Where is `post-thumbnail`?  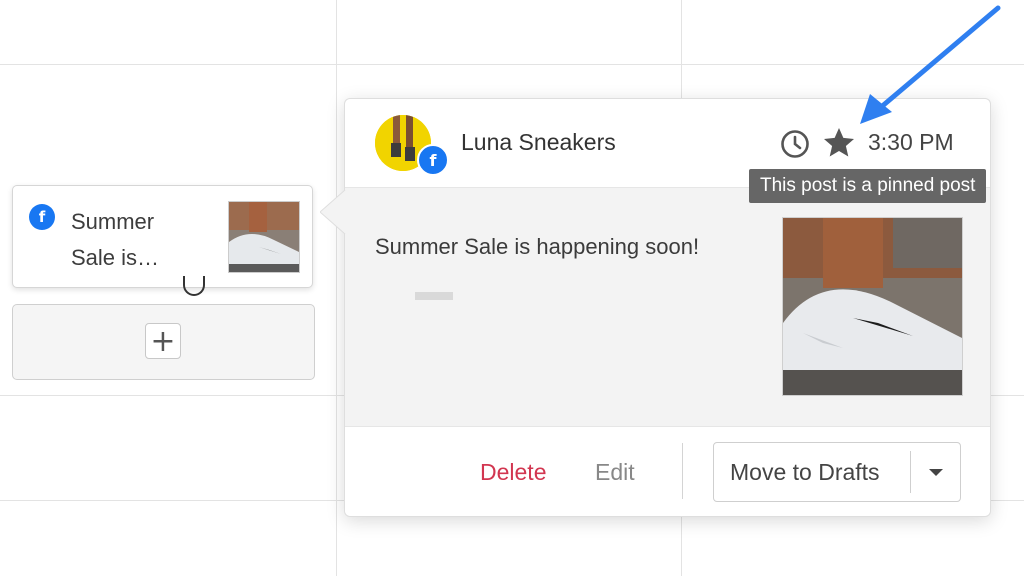
post-thumbnail is located at coordinates (264, 237).